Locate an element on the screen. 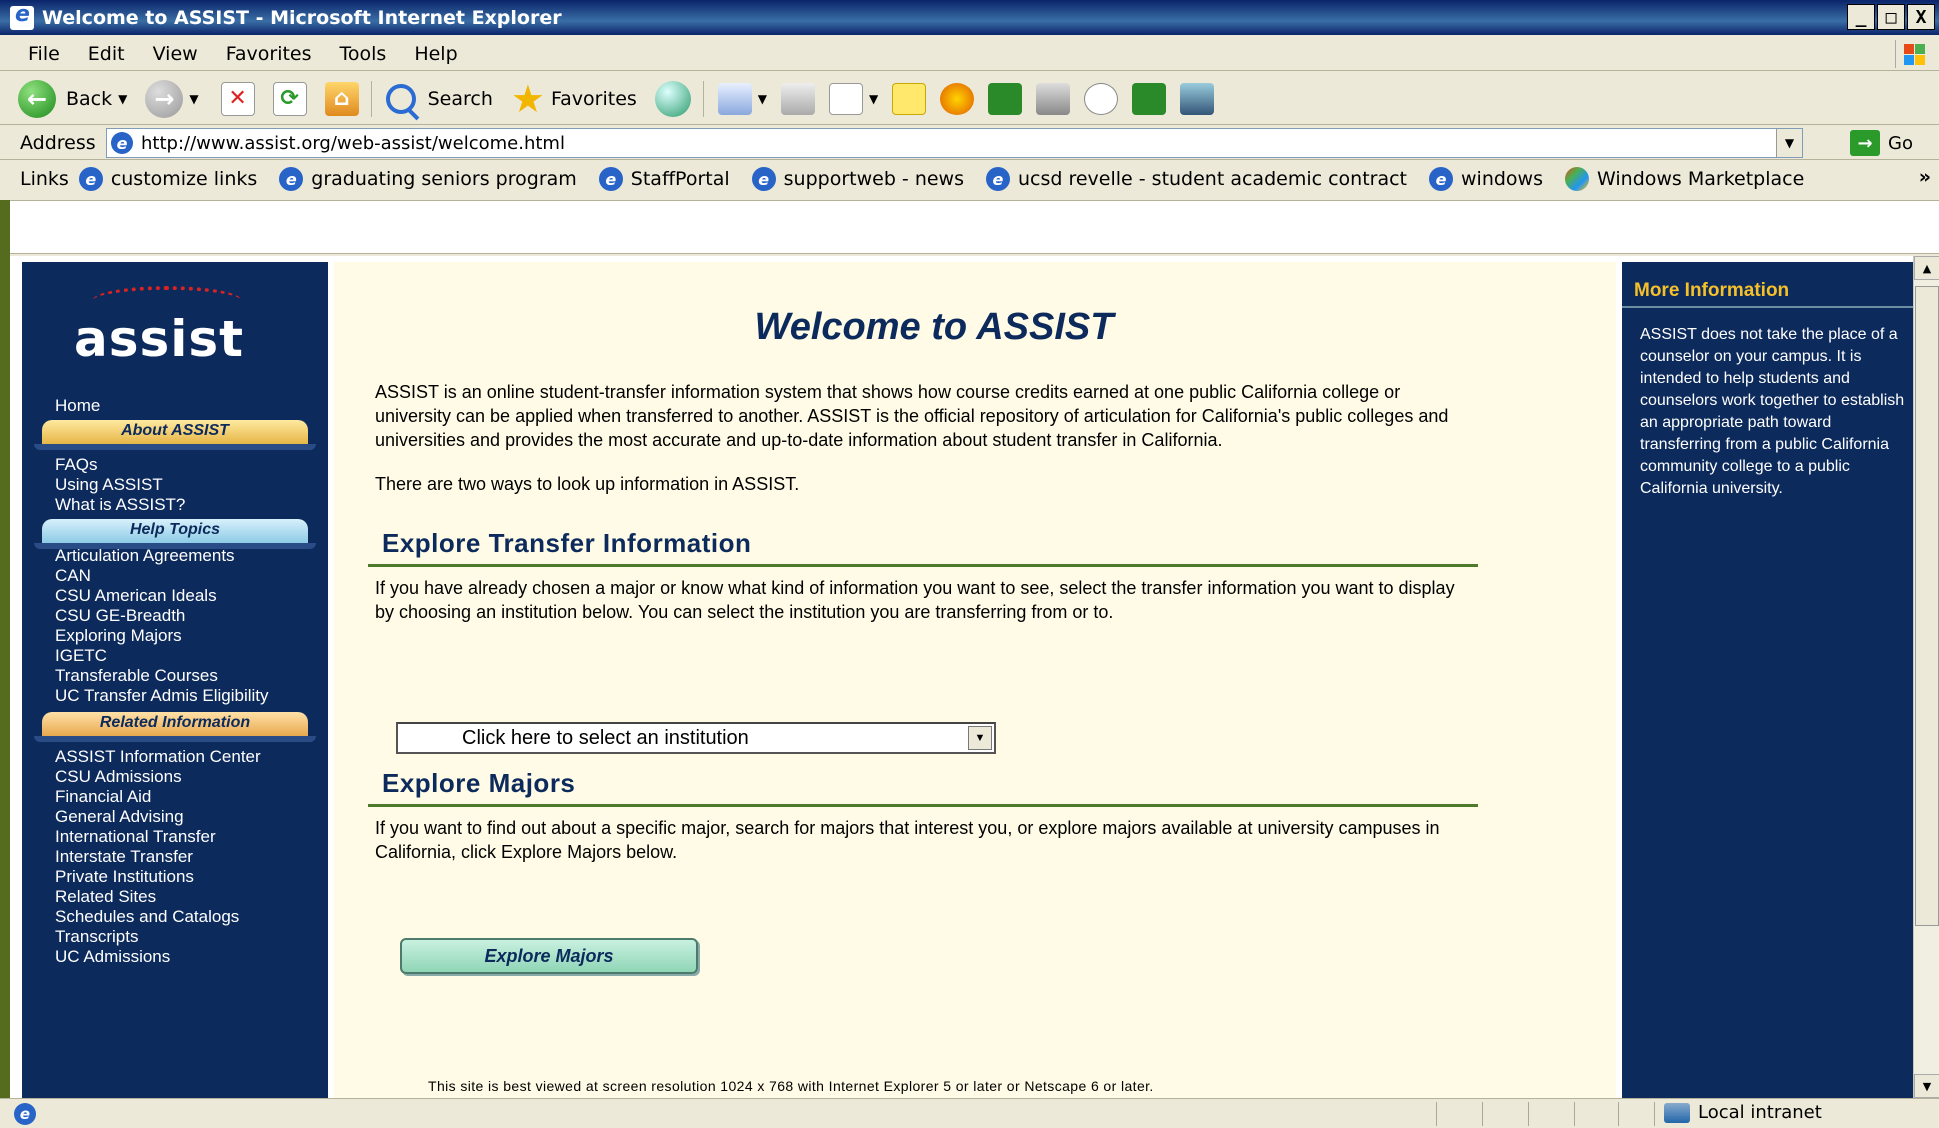 The height and width of the screenshot is (1128, 1939). section-divider is located at coordinates (923, 565).